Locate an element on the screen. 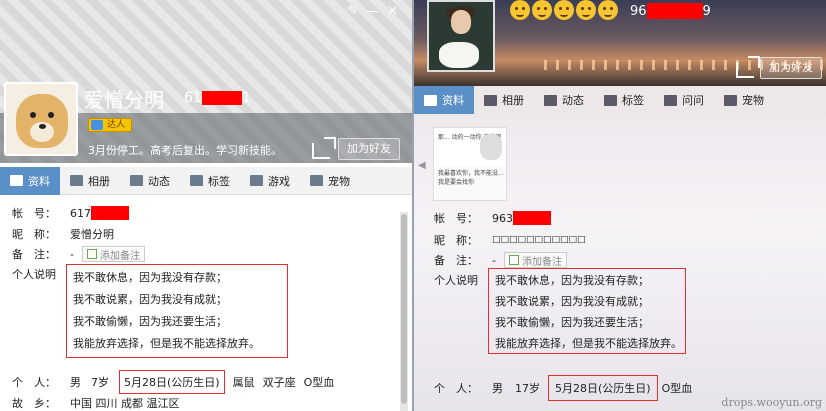 This screenshot has width=826, height=411. nickname: 爱憎分明 is located at coordinates (124, 100).